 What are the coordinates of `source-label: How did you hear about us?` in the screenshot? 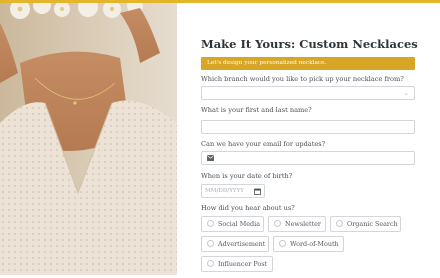 It's located at (248, 208).